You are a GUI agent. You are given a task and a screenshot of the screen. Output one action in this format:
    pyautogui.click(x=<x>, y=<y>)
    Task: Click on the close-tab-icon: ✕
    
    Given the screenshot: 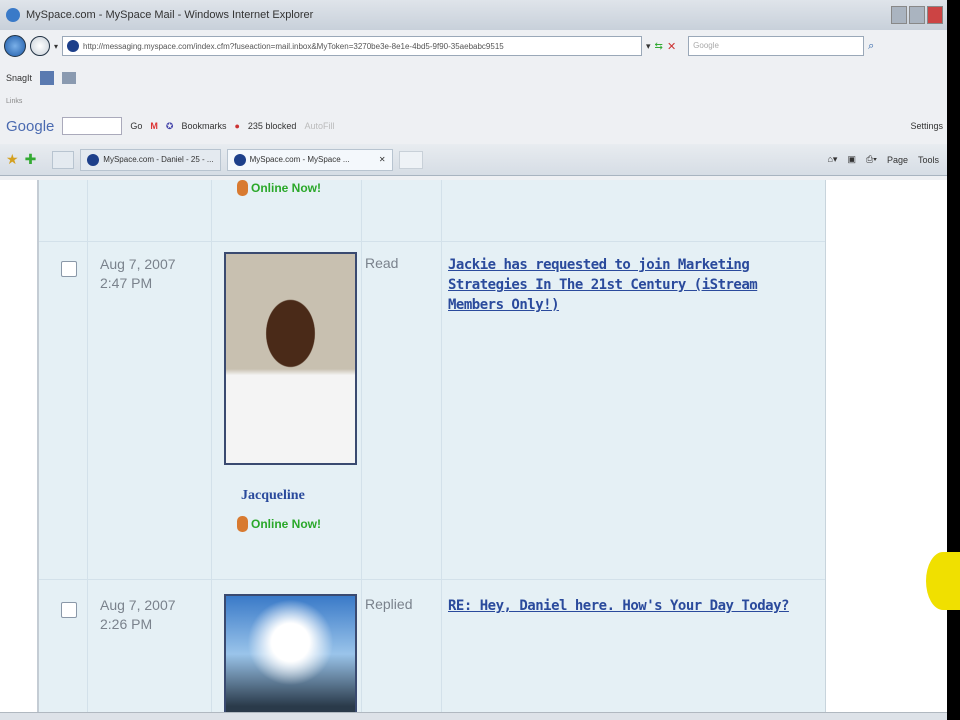 What is the action you would take?
    pyautogui.click(x=382, y=159)
    